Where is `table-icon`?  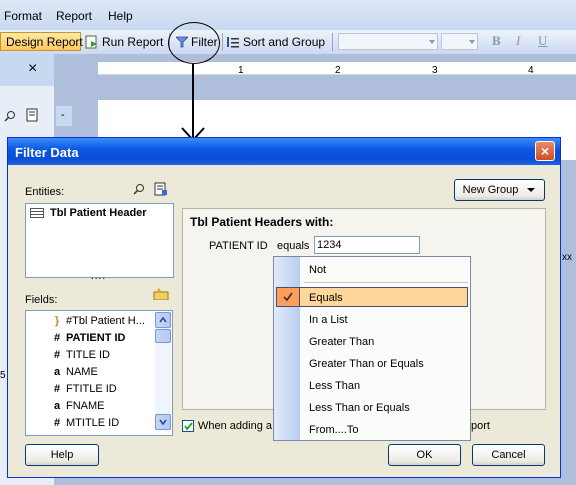
table-icon is located at coordinates (37, 213).